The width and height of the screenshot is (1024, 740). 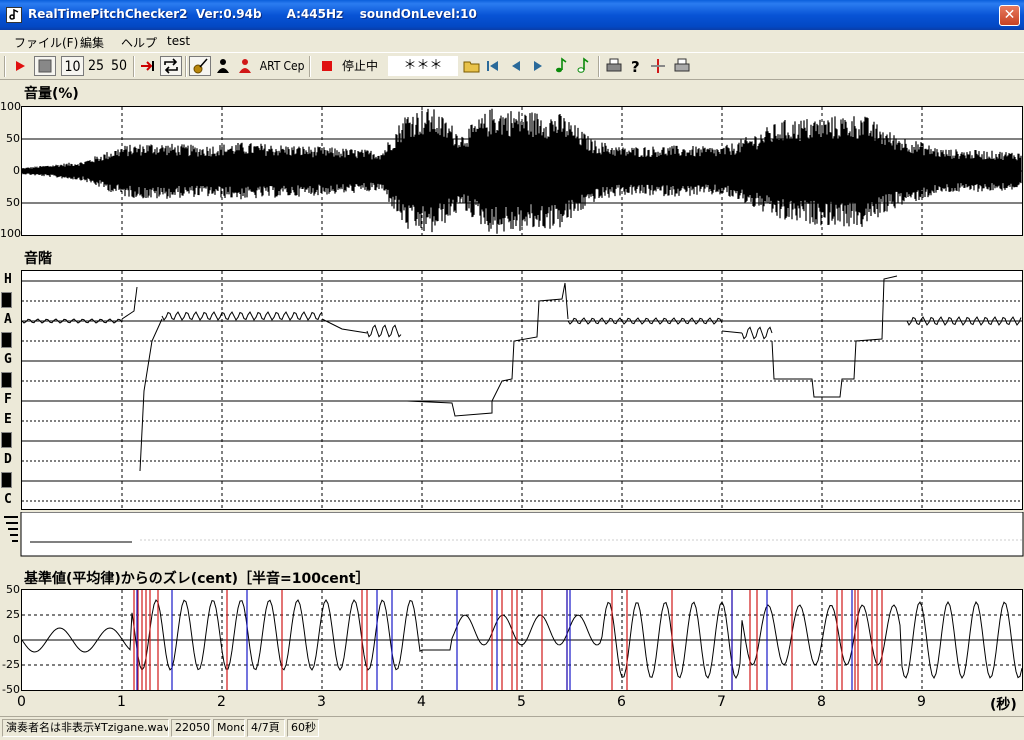 What do you see at coordinates (21, 702) in the screenshot?
I see `time-tick: 0` at bounding box center [21, 702].